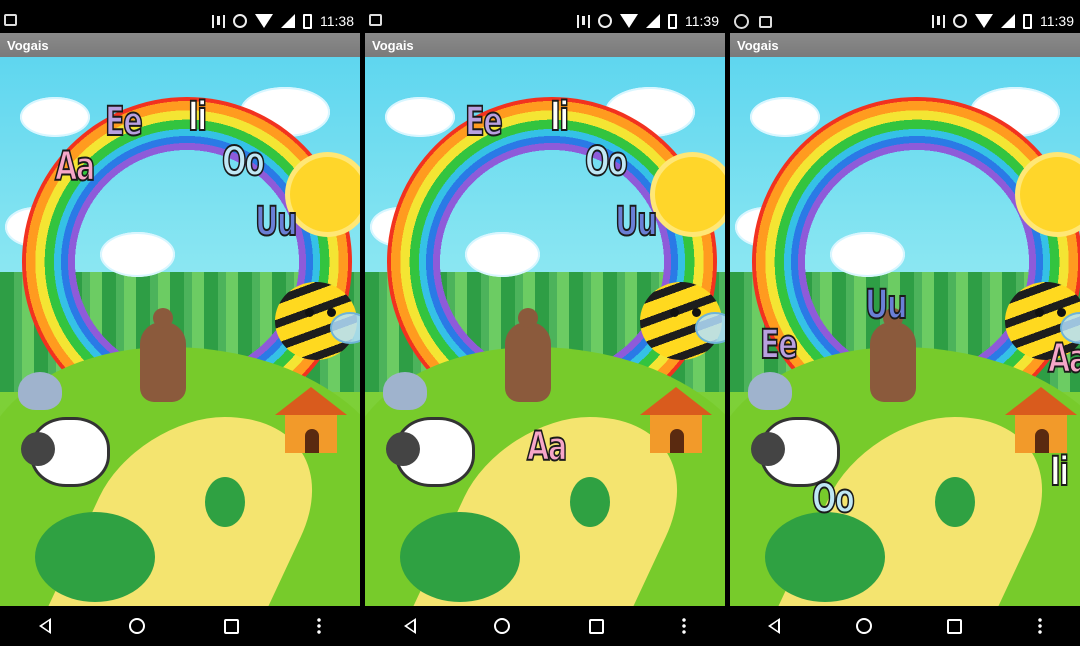 The image size is (1080, 646). I want to click on whatsapp-icon, so click(741, 21).